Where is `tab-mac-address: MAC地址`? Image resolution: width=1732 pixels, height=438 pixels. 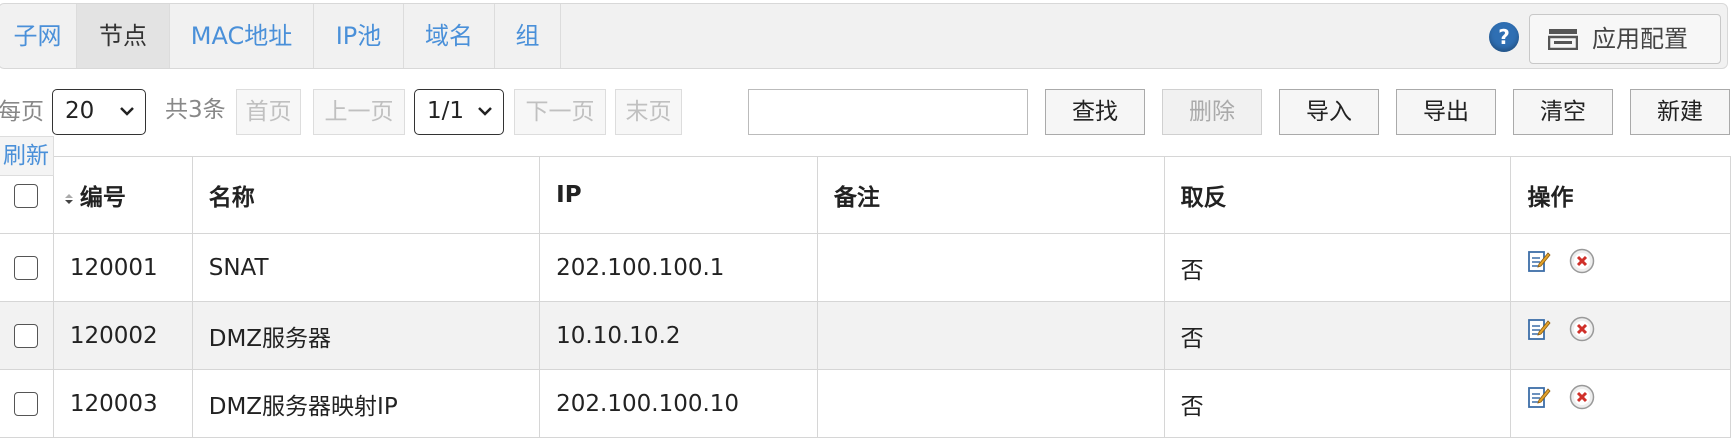
tab-mac-address: MAC地址 is located at coordinates (242, 36).